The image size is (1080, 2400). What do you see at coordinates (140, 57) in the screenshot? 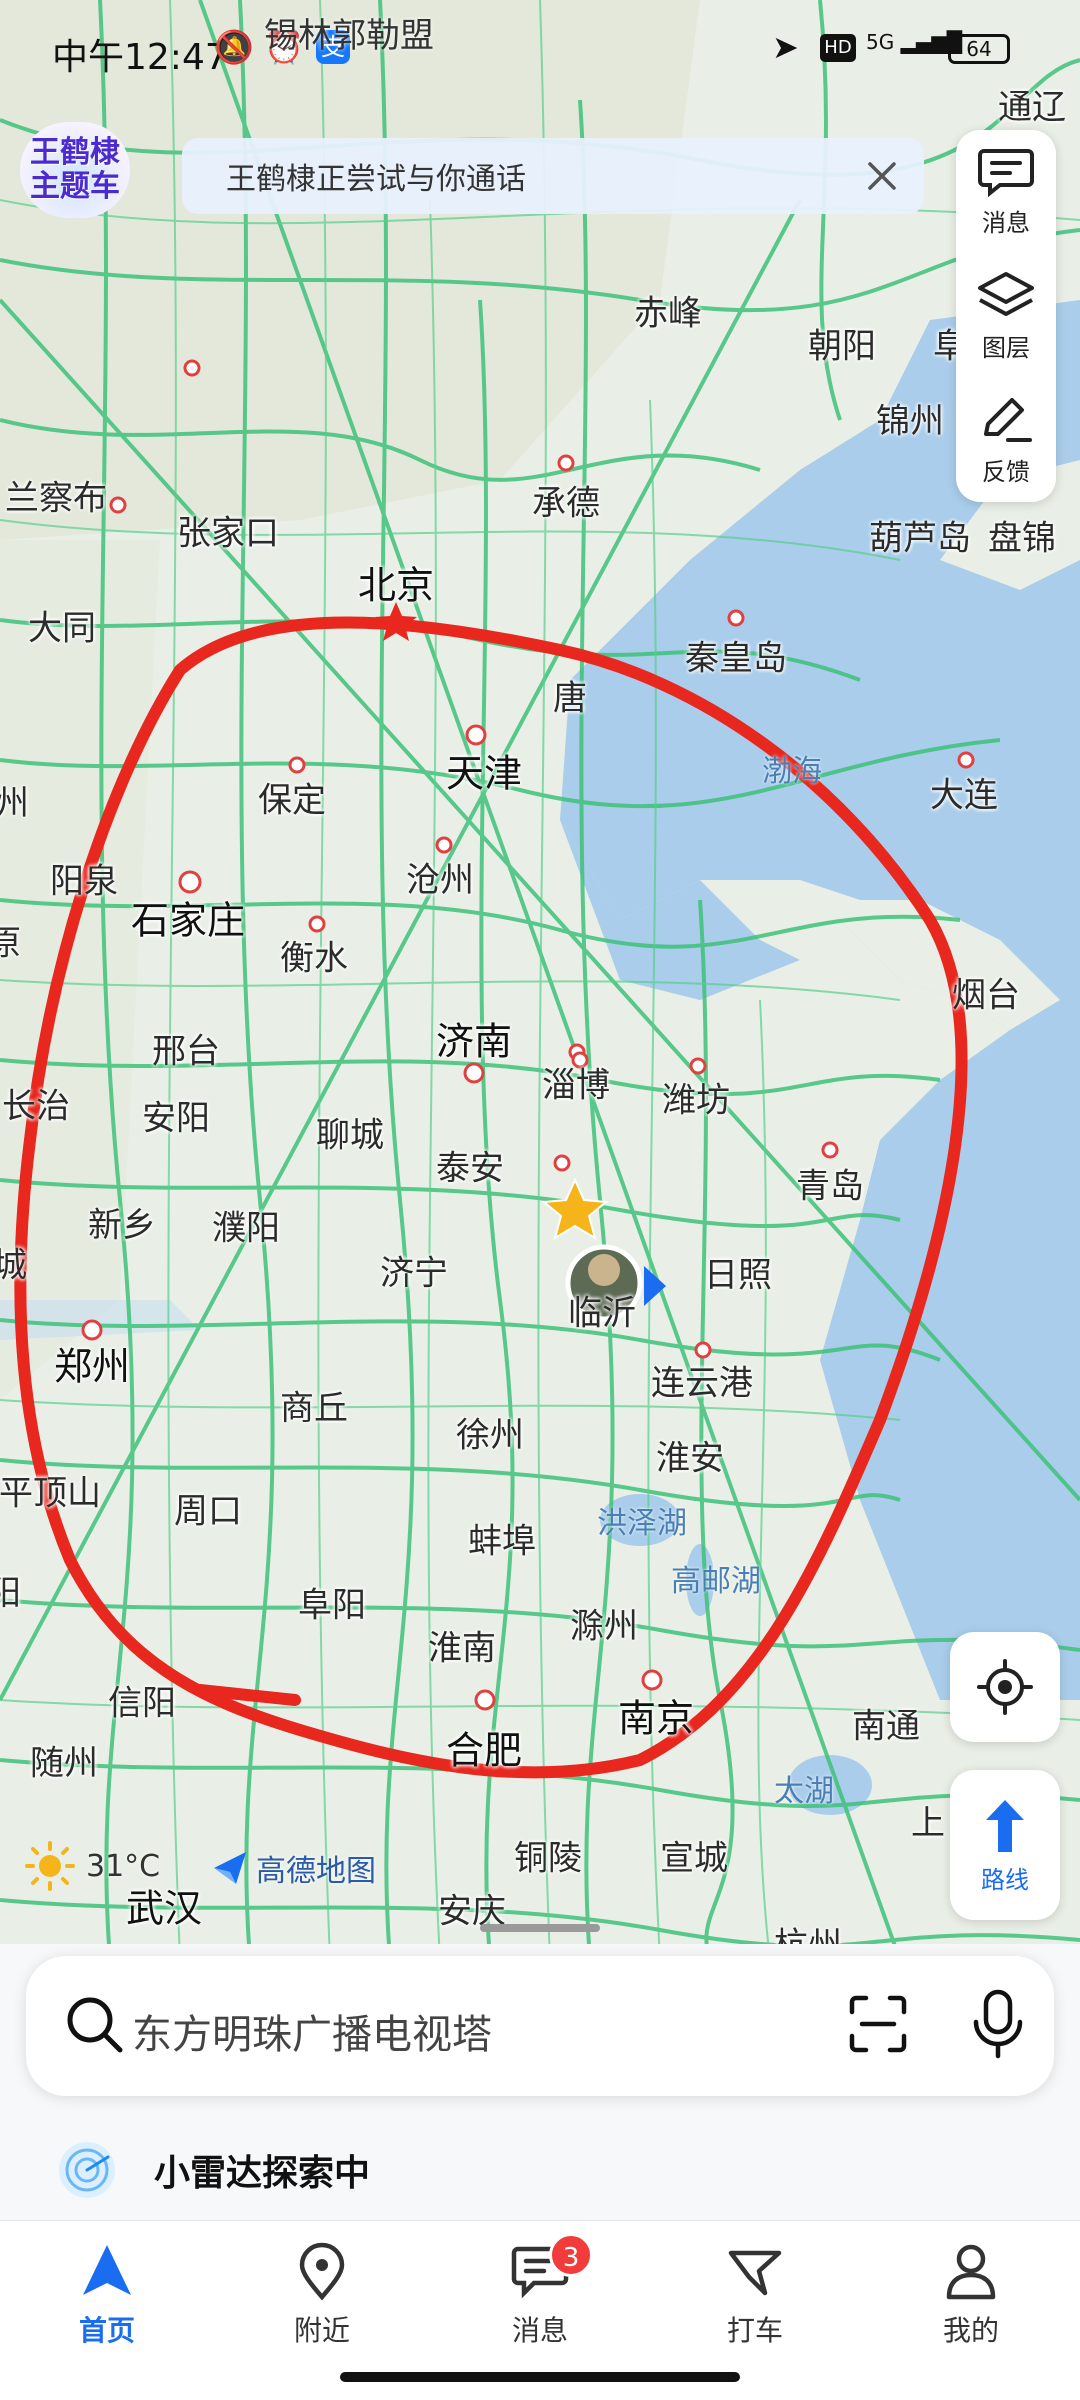
I see `status-time: 中午12:47` at bounding box center [140, 57].